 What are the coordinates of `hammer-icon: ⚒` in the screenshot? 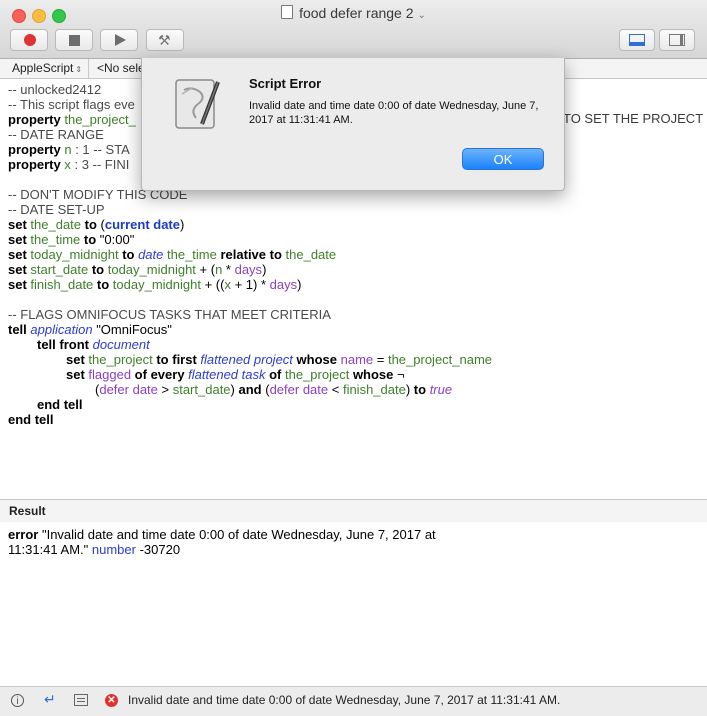 It's located at (164, 40).